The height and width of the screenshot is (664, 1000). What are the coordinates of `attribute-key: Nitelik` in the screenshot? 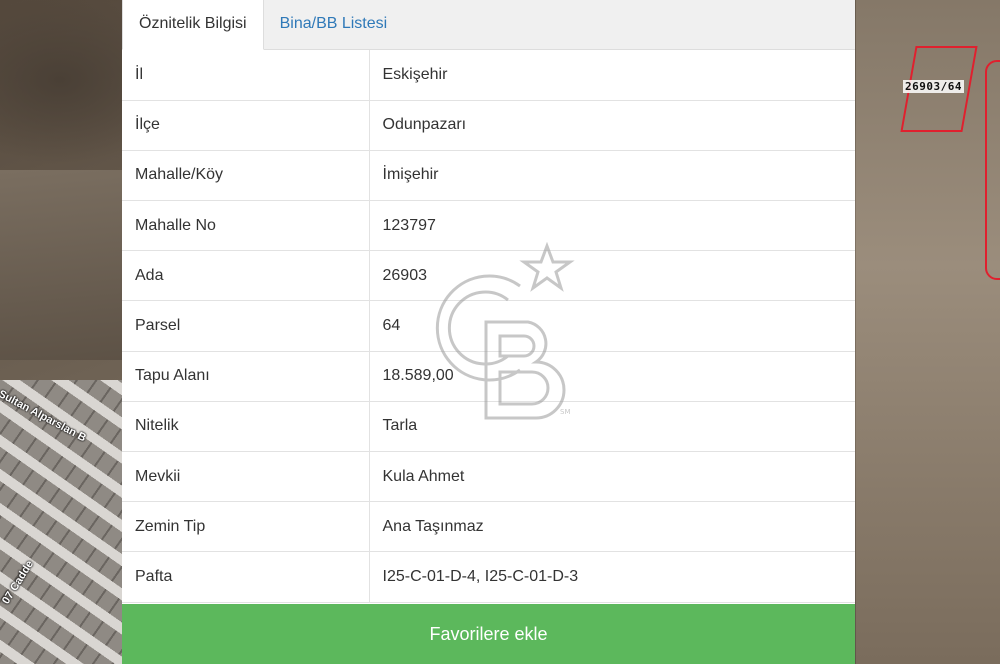 It's located at (246, 427).